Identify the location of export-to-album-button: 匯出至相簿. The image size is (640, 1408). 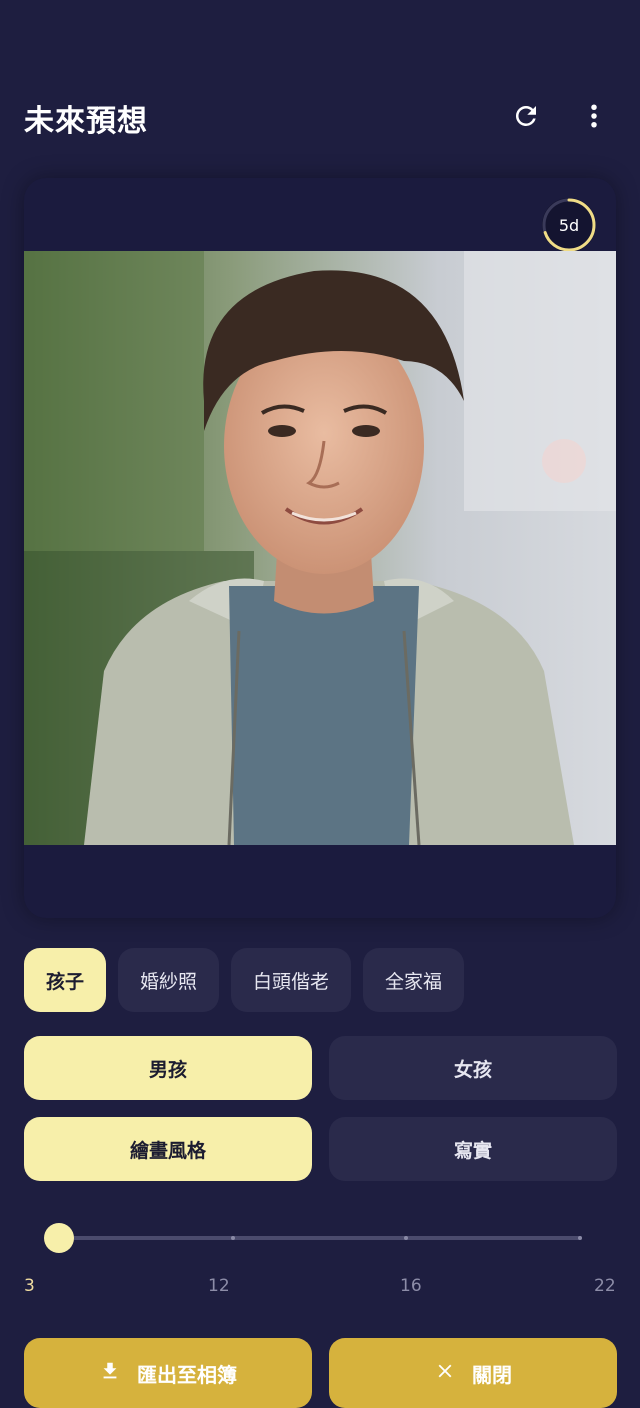
(168, 1373).